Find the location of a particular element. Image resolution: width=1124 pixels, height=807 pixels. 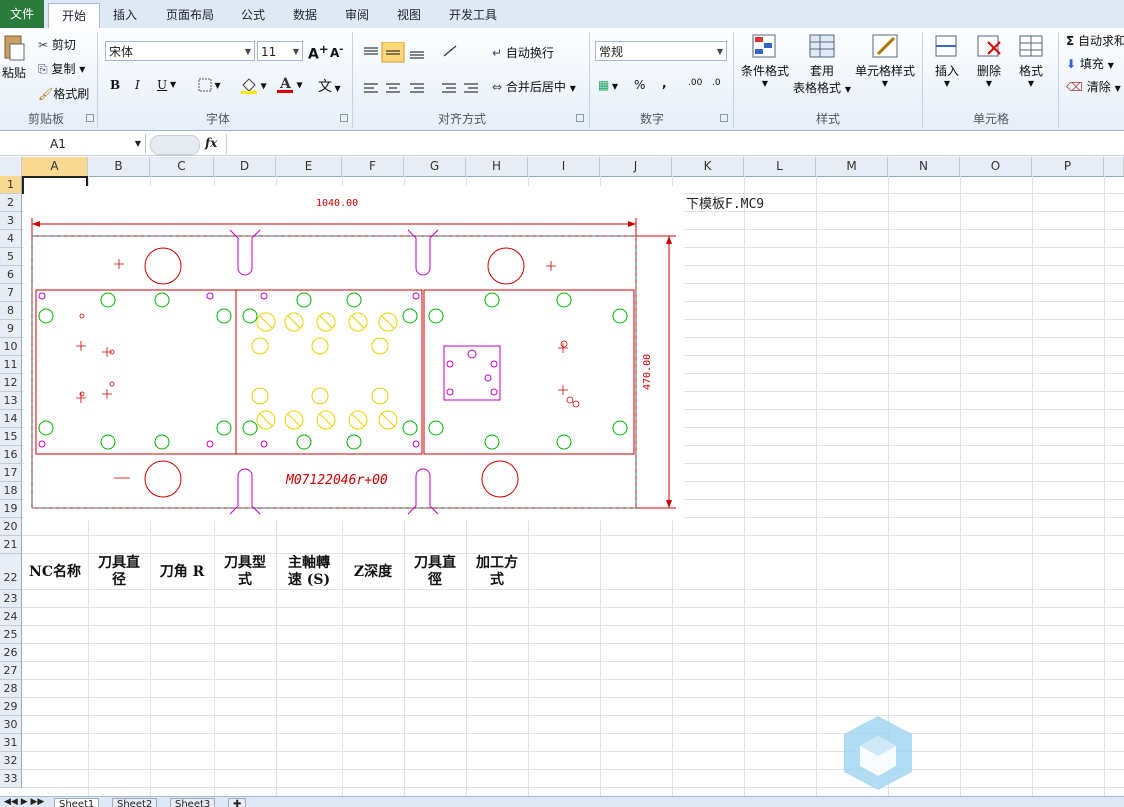

wrap-text-button: ↵ 自动换行 is located at coordinates (523, 52).